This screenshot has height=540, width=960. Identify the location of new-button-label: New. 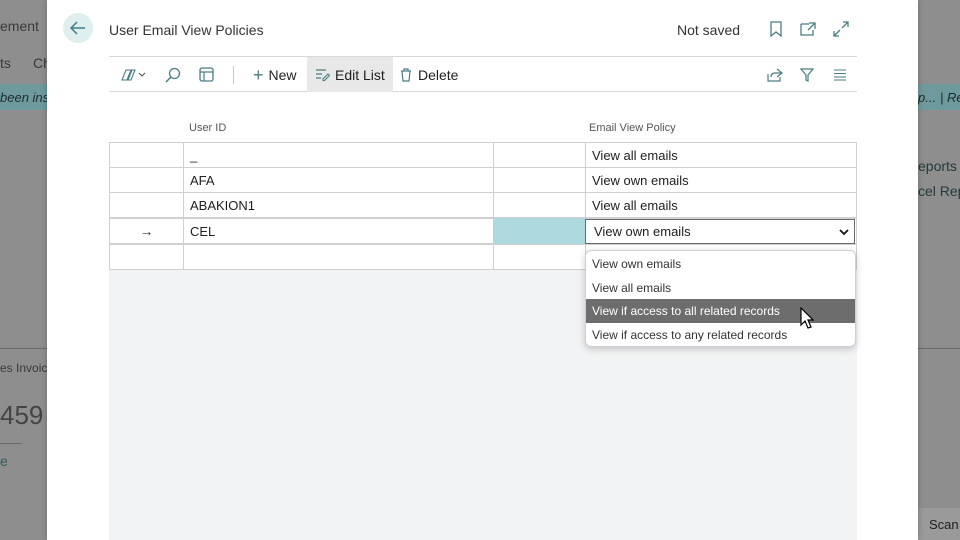
(282, 74).